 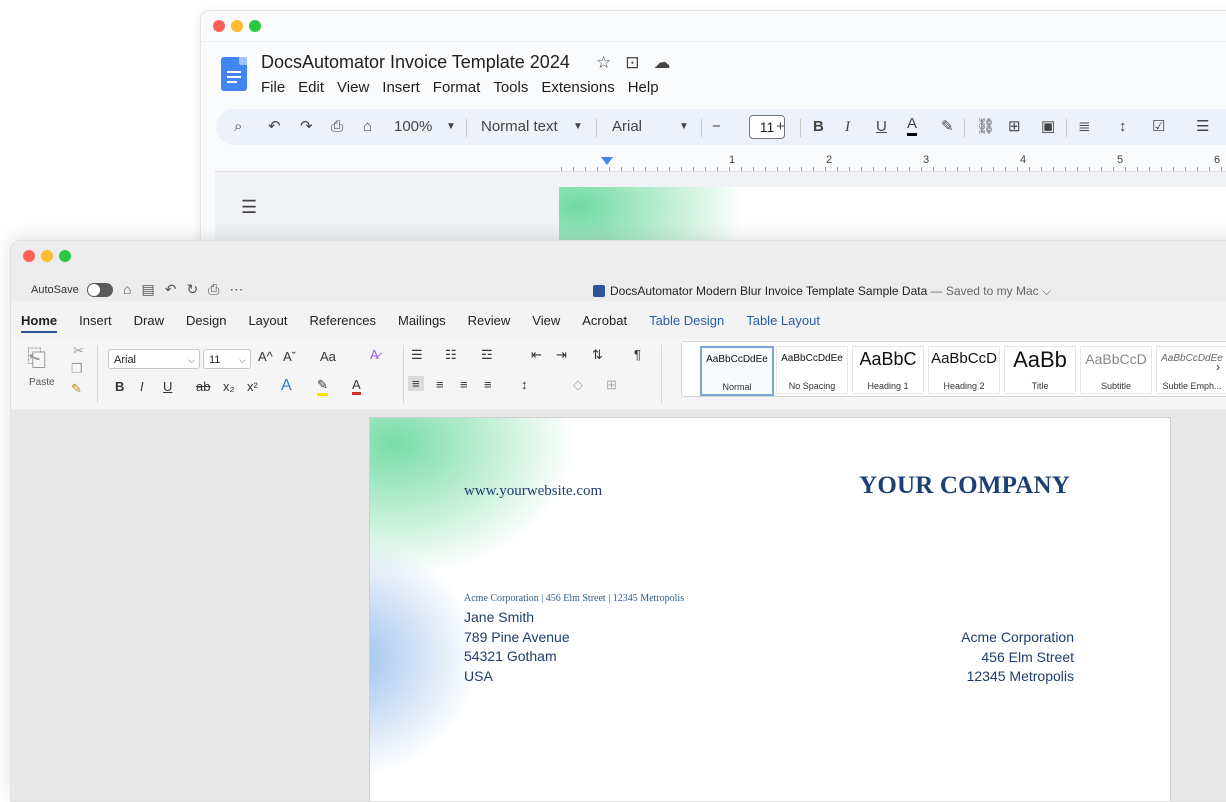 I want to click on tab-references: References, so click(x=343, y=323).